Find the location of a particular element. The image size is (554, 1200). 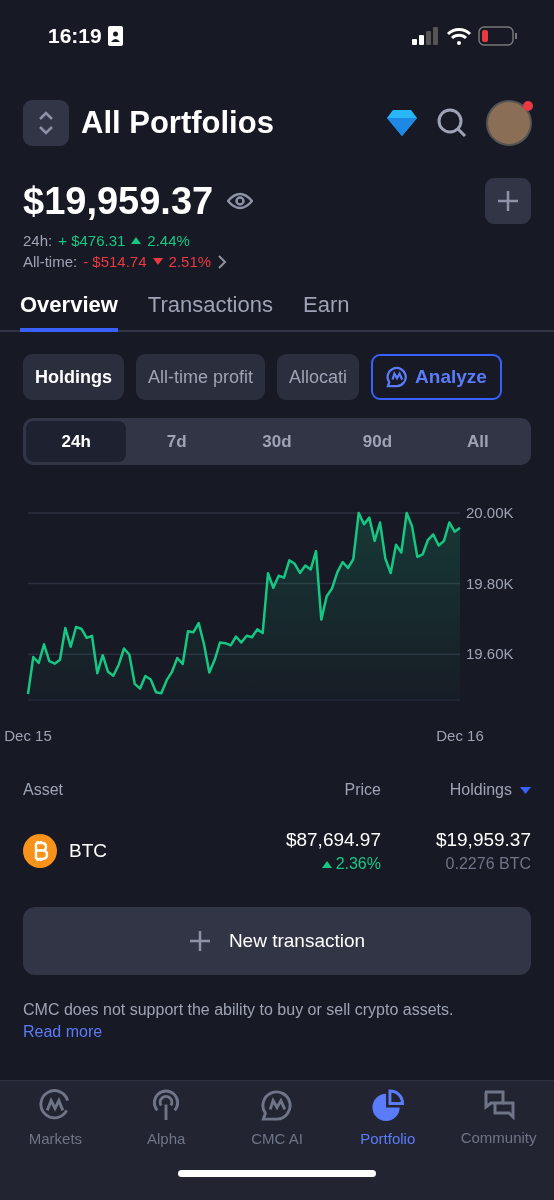

analyze-button: Analyze is located at coordinates (436, 377).